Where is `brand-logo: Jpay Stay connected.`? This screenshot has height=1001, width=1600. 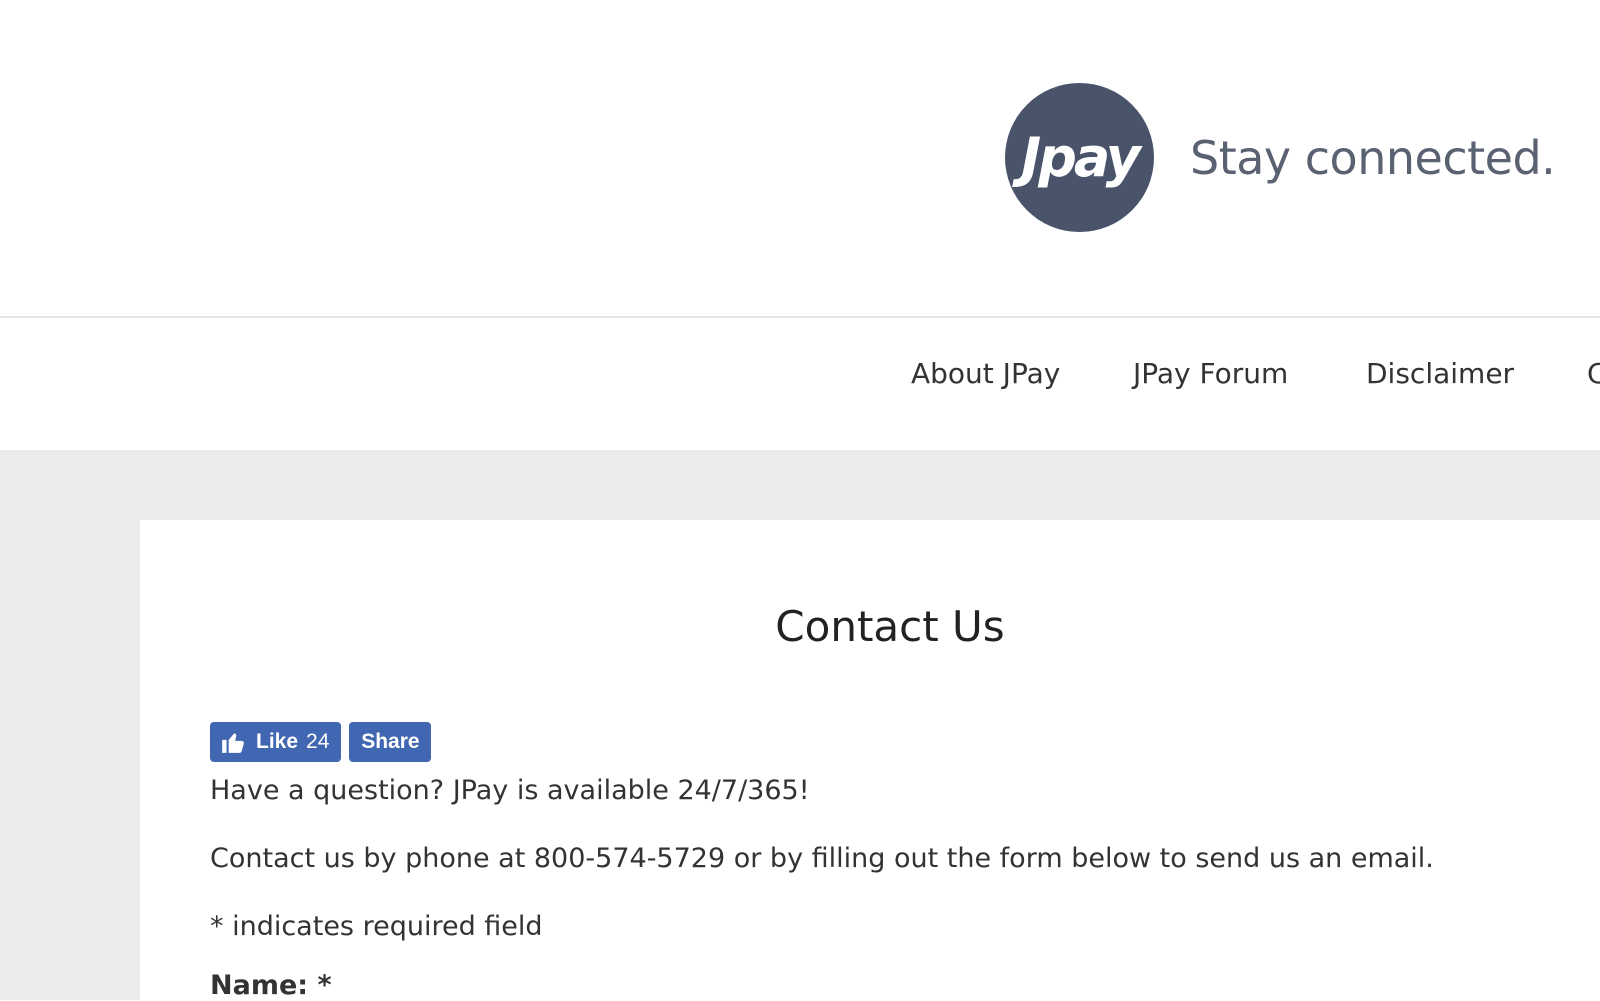 brand-logo: Jpay Stay connected. is located at coordinates (1280, 157).